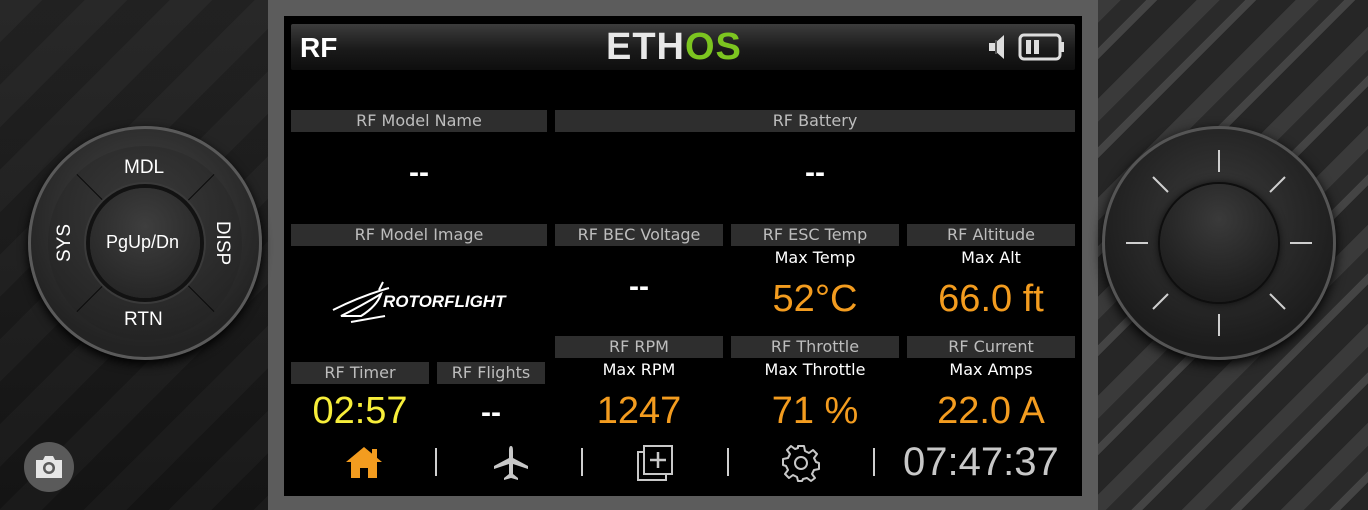 This screenshot has height=510, width=1368. Describe the element at coordinates (143, 242) in the screenshot. I see `pgup-dn-label: PgUp/Dn` at that location.